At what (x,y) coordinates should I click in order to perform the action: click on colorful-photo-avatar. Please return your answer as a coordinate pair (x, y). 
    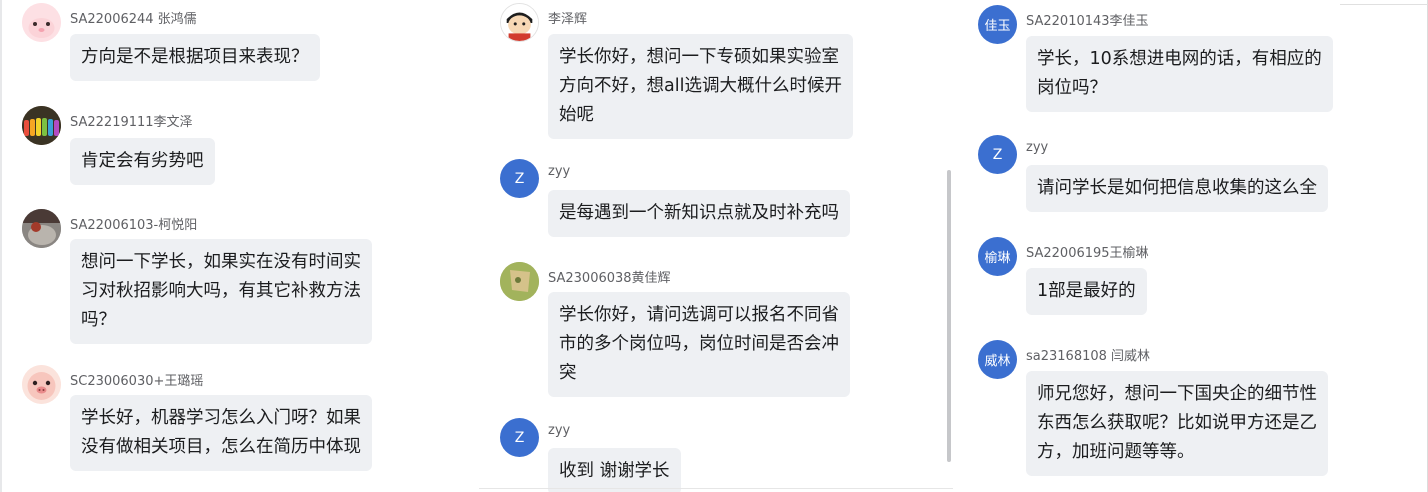
    Looking at the image, I should click on (41, 125).